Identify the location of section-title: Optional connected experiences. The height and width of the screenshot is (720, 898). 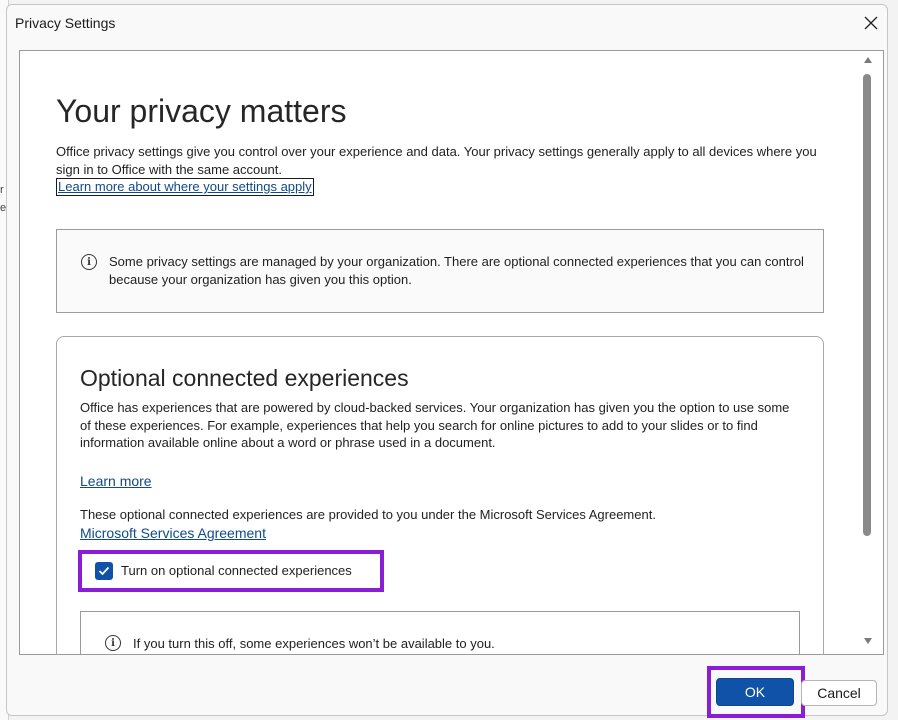
(244, 378).